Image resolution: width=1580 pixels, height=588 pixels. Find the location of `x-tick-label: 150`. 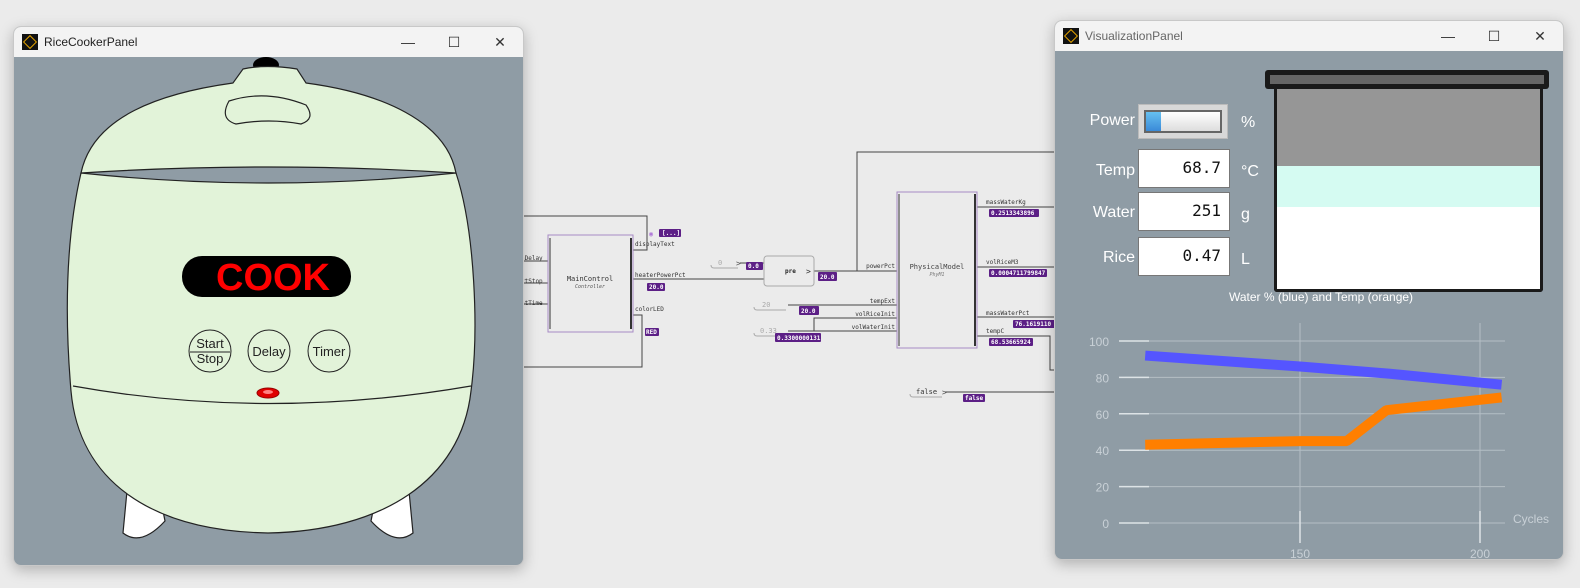

x-tick-label: 150 is located at coordinates (1300, 553).